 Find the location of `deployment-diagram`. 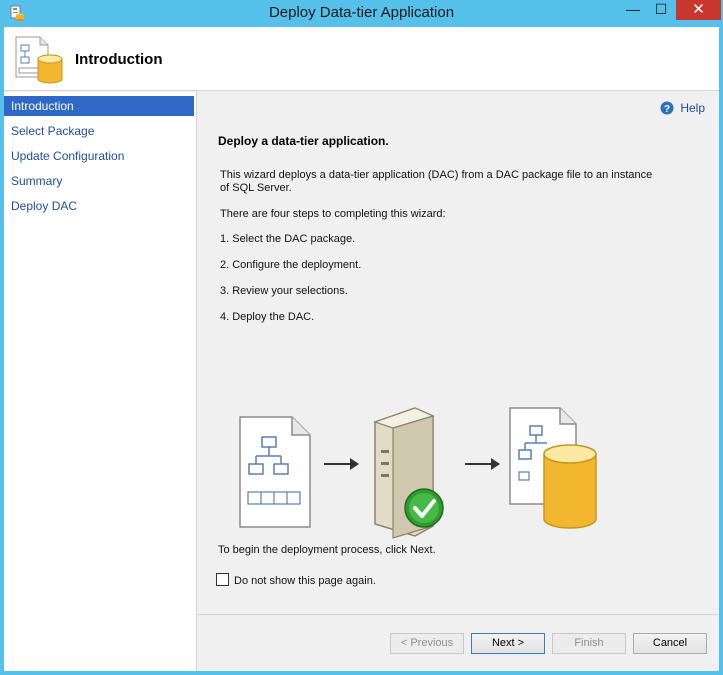

deployment-diagram is located at coordinates (418, 473).